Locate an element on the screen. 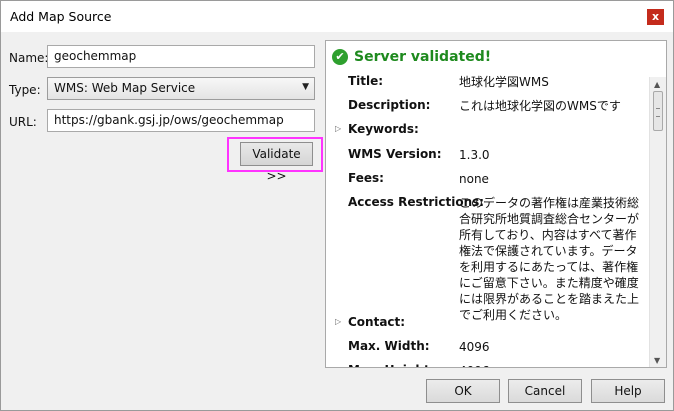 Image resolution: width=674 pixels, height=411 pixels. detail-key: Keywords: is located at coordinates (383, 129).